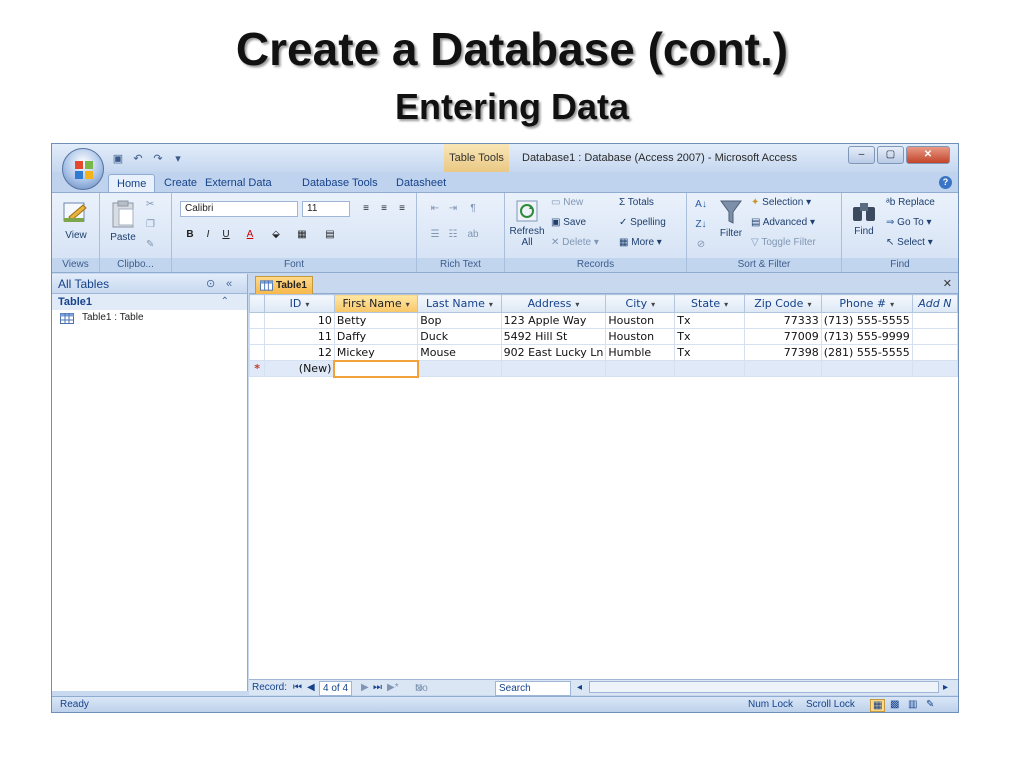 The width and height of the screenshot is (1024, 768). I want to click on align-right-icon: ≡, so click(402, 209).